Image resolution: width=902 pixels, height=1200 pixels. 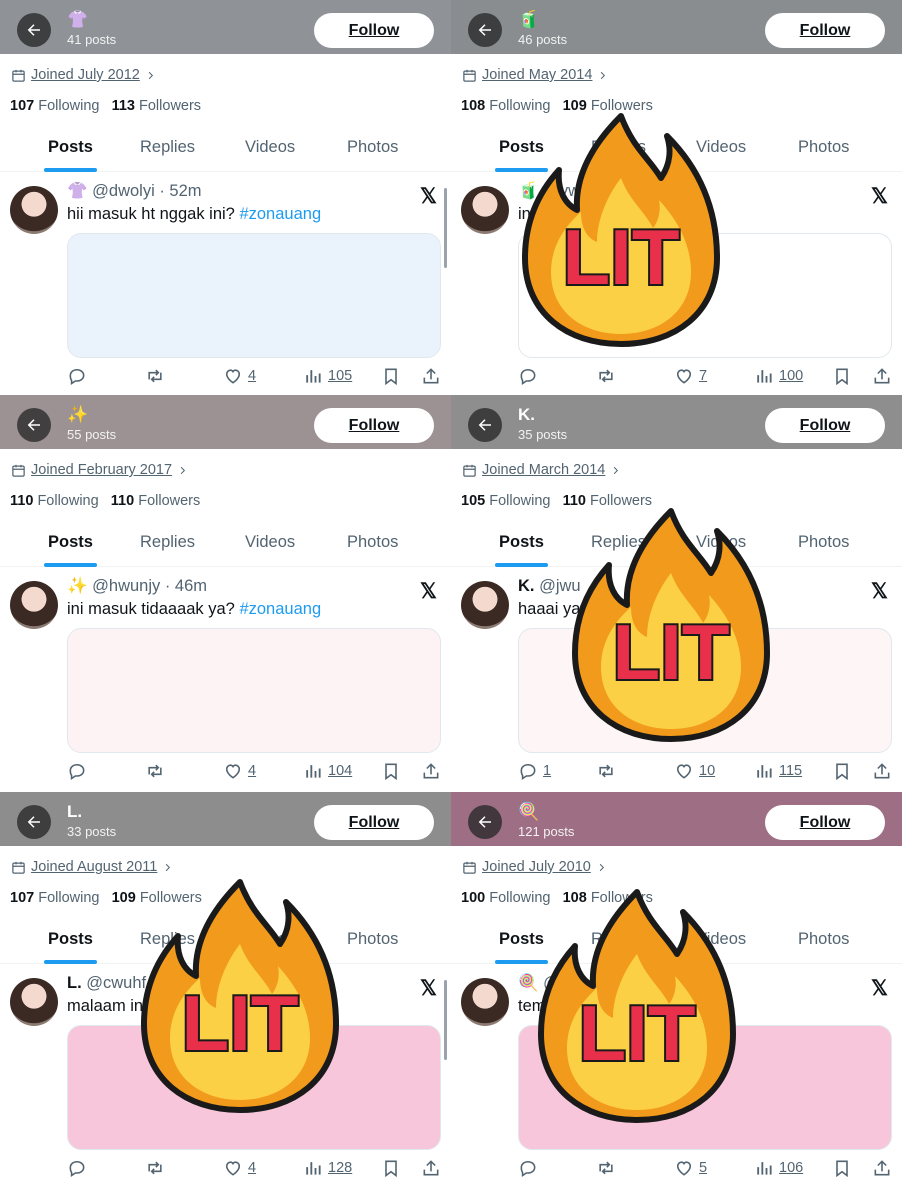 I want to click on joined-date: Joined July 2010, so click(x=534, y=867).